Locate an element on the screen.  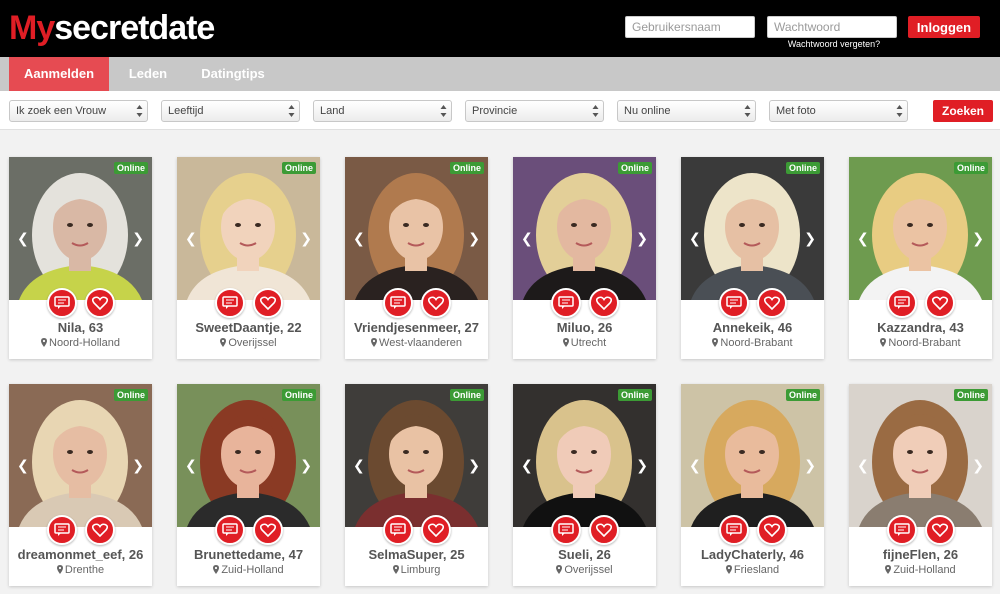
profile-card: Online ❮ ❯ SelmaSuper, 25 Limburg is located at coordinates (416, 485).